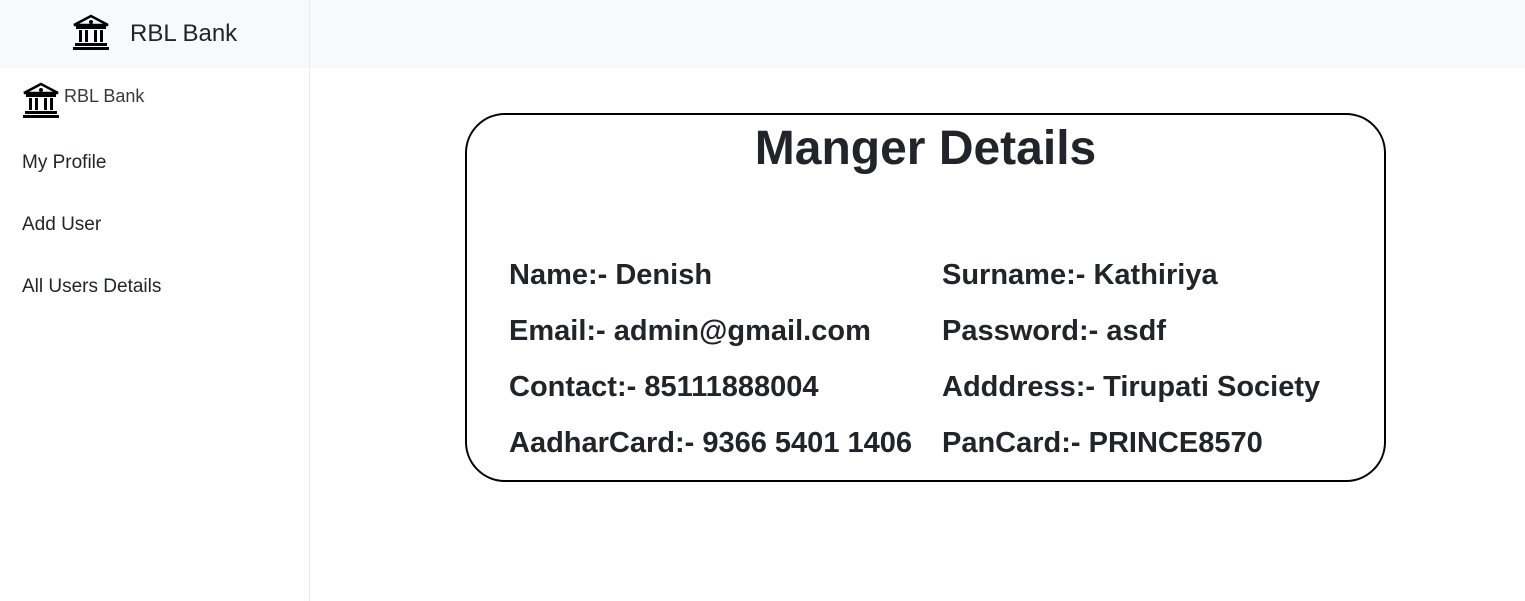 This screenshot has width=1525, height=601. I want to click on sidebar-item-all-users-details: All Users Details, so click(154, 287).